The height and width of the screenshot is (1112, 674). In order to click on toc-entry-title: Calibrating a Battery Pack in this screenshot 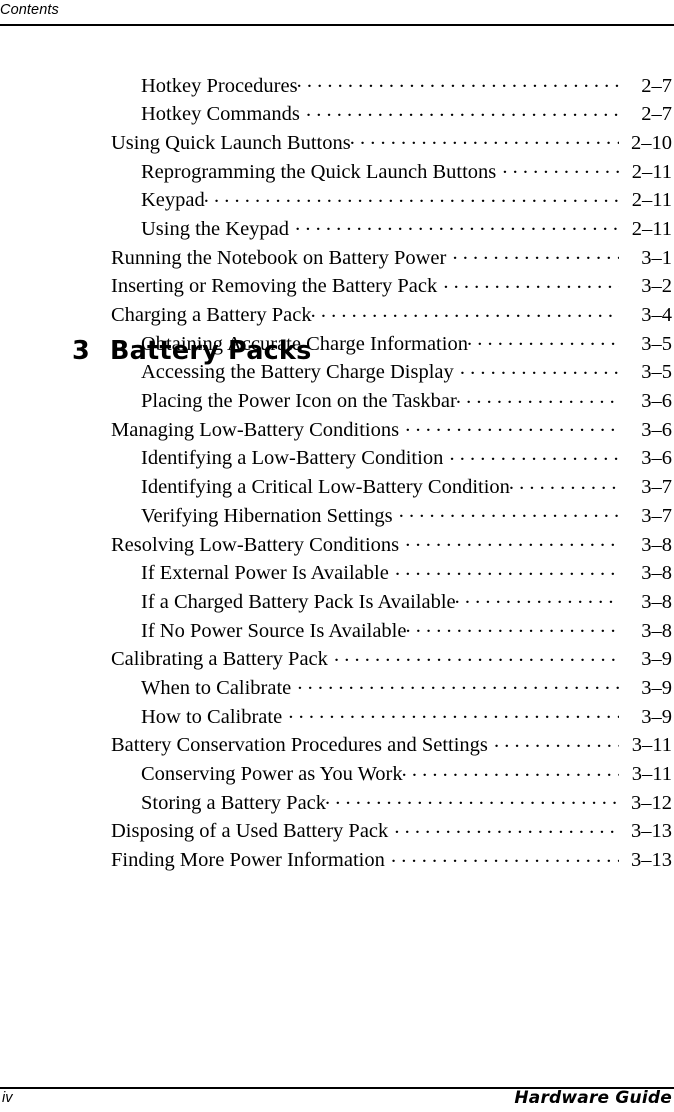, I will do `click(222, 659)`.